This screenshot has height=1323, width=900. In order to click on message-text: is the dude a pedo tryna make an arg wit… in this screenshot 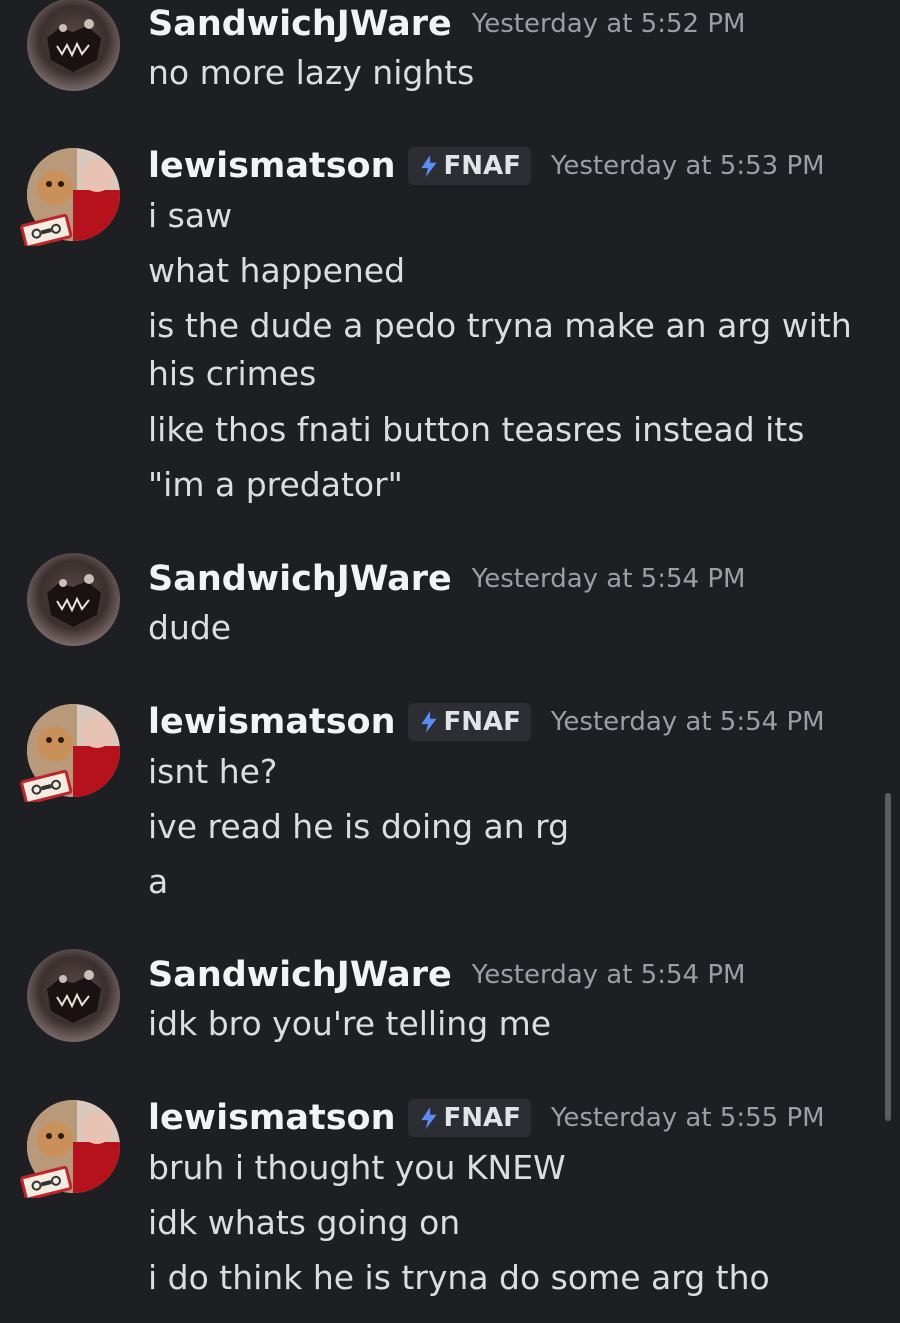, I will do `click(505, 349)`.